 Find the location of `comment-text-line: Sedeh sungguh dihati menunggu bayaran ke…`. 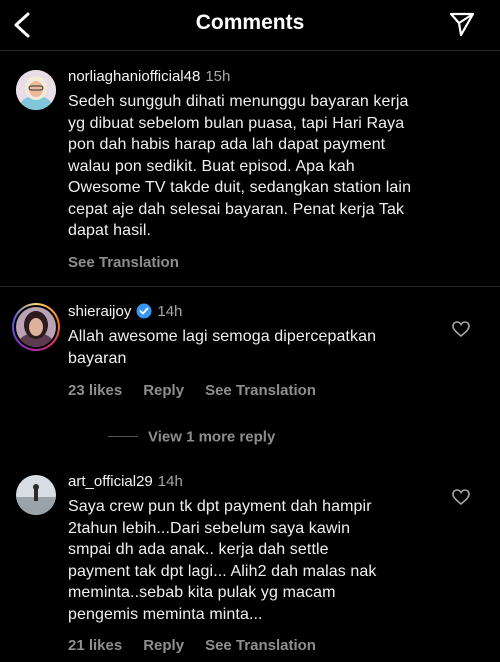

comment-text-line: Sedeh sungguh dihati menunggu bayaran ke… is located at coordinates (238, 101).